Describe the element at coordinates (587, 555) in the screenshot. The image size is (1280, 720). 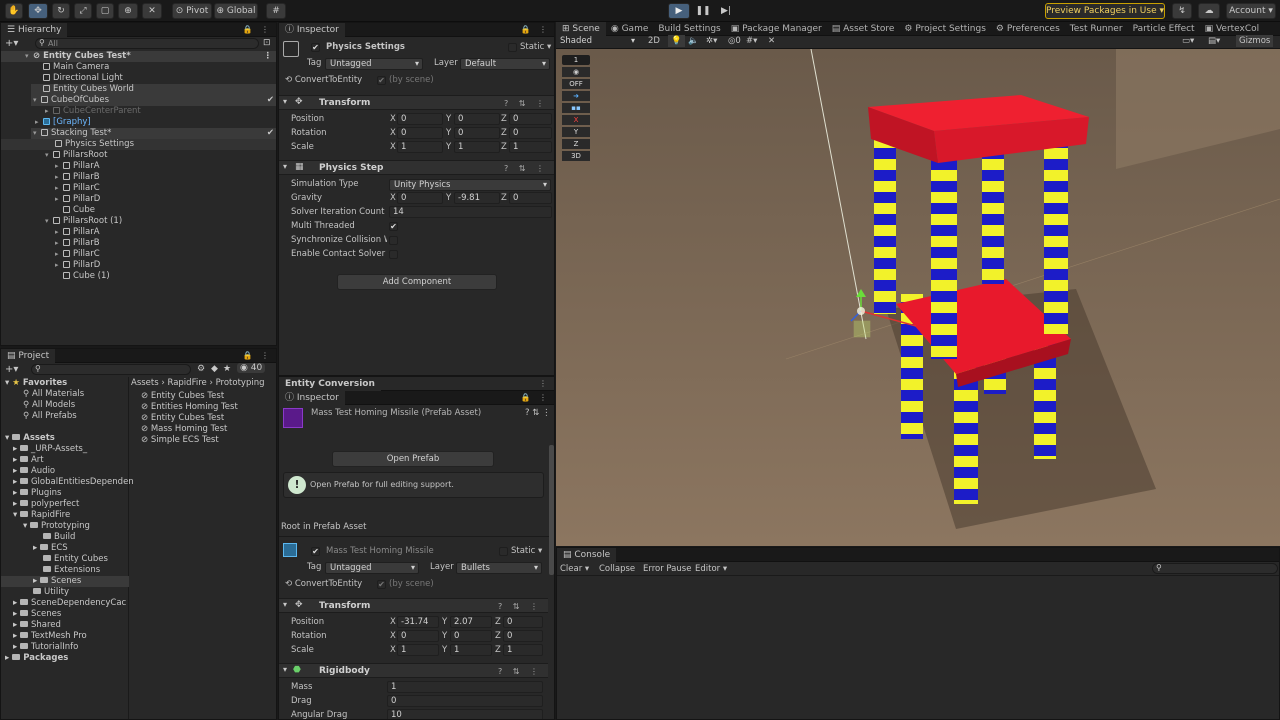
I see `tab-console: ▤ Console` at that location.